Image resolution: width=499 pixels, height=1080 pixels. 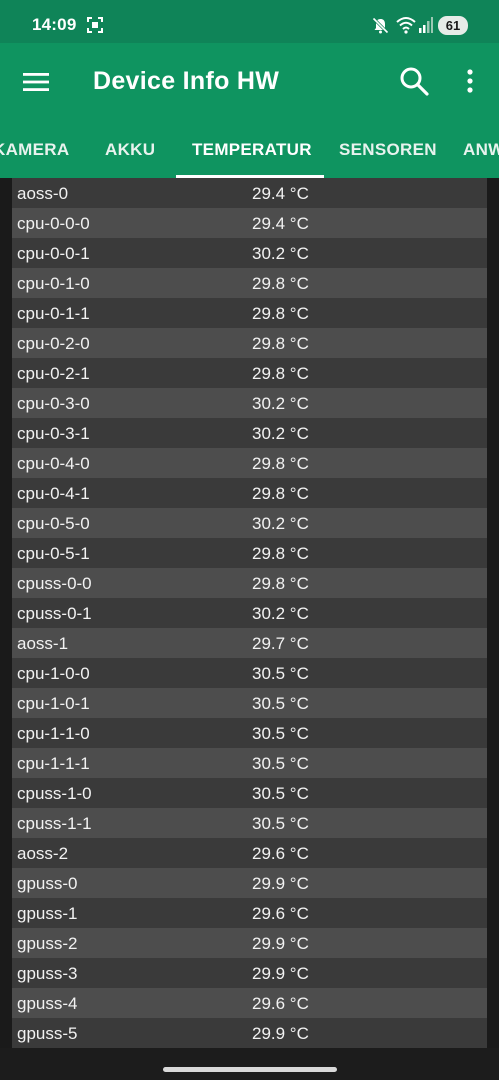 I want to click on sensor-name: cpuss-0-0, so click(x=54, y=583).